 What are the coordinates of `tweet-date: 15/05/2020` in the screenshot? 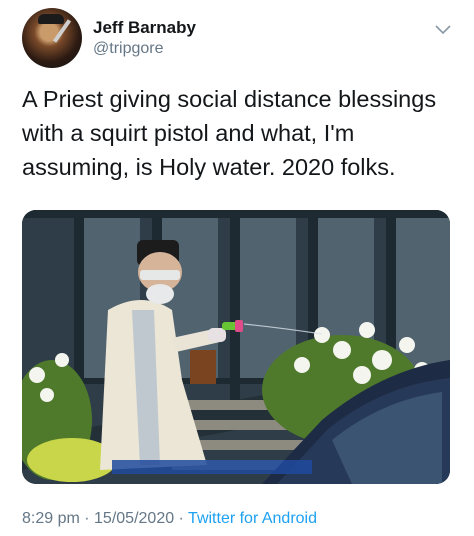 It's located at (134, 518).